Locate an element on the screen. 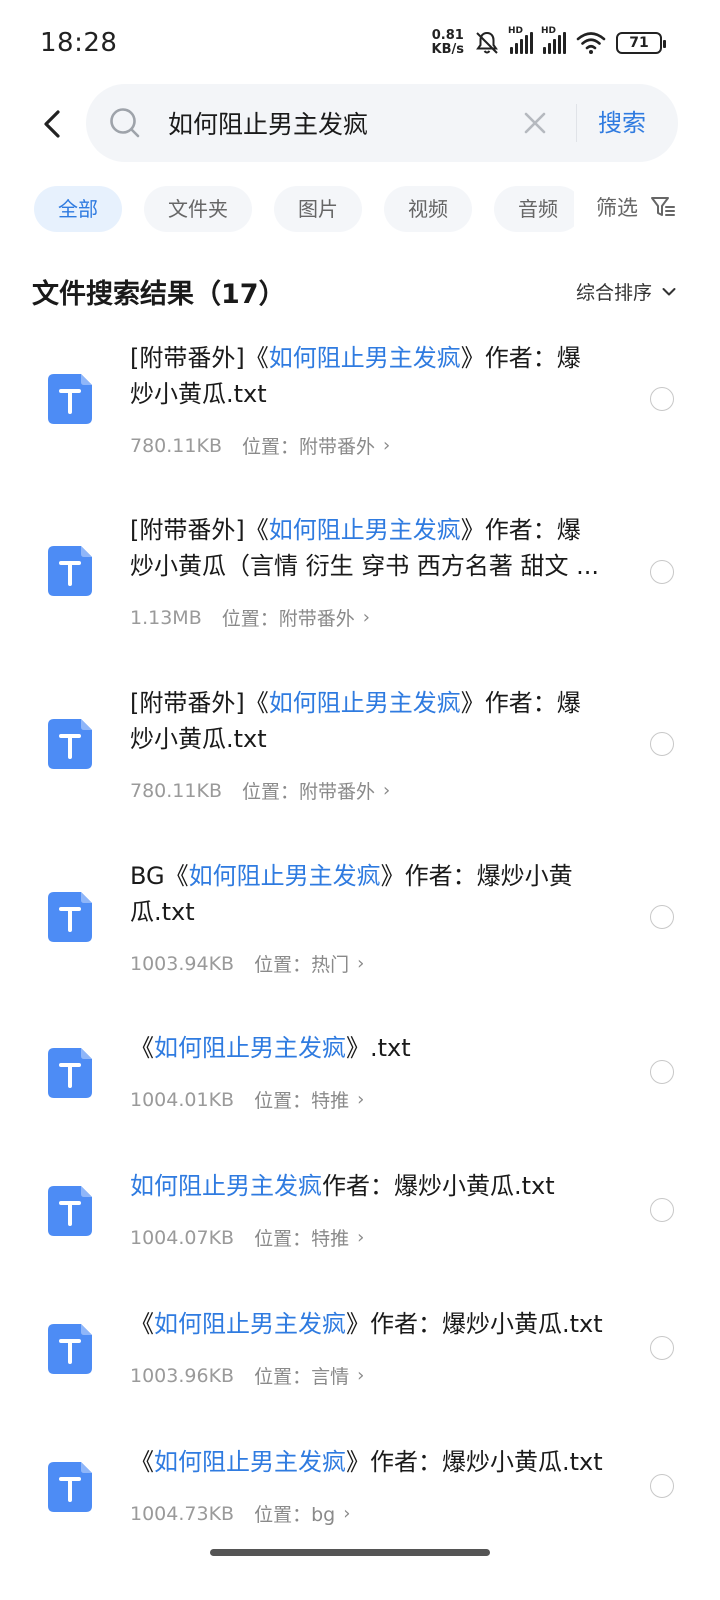  results-title: 文件搜索结果（17） is located at coordinates (159, 294).